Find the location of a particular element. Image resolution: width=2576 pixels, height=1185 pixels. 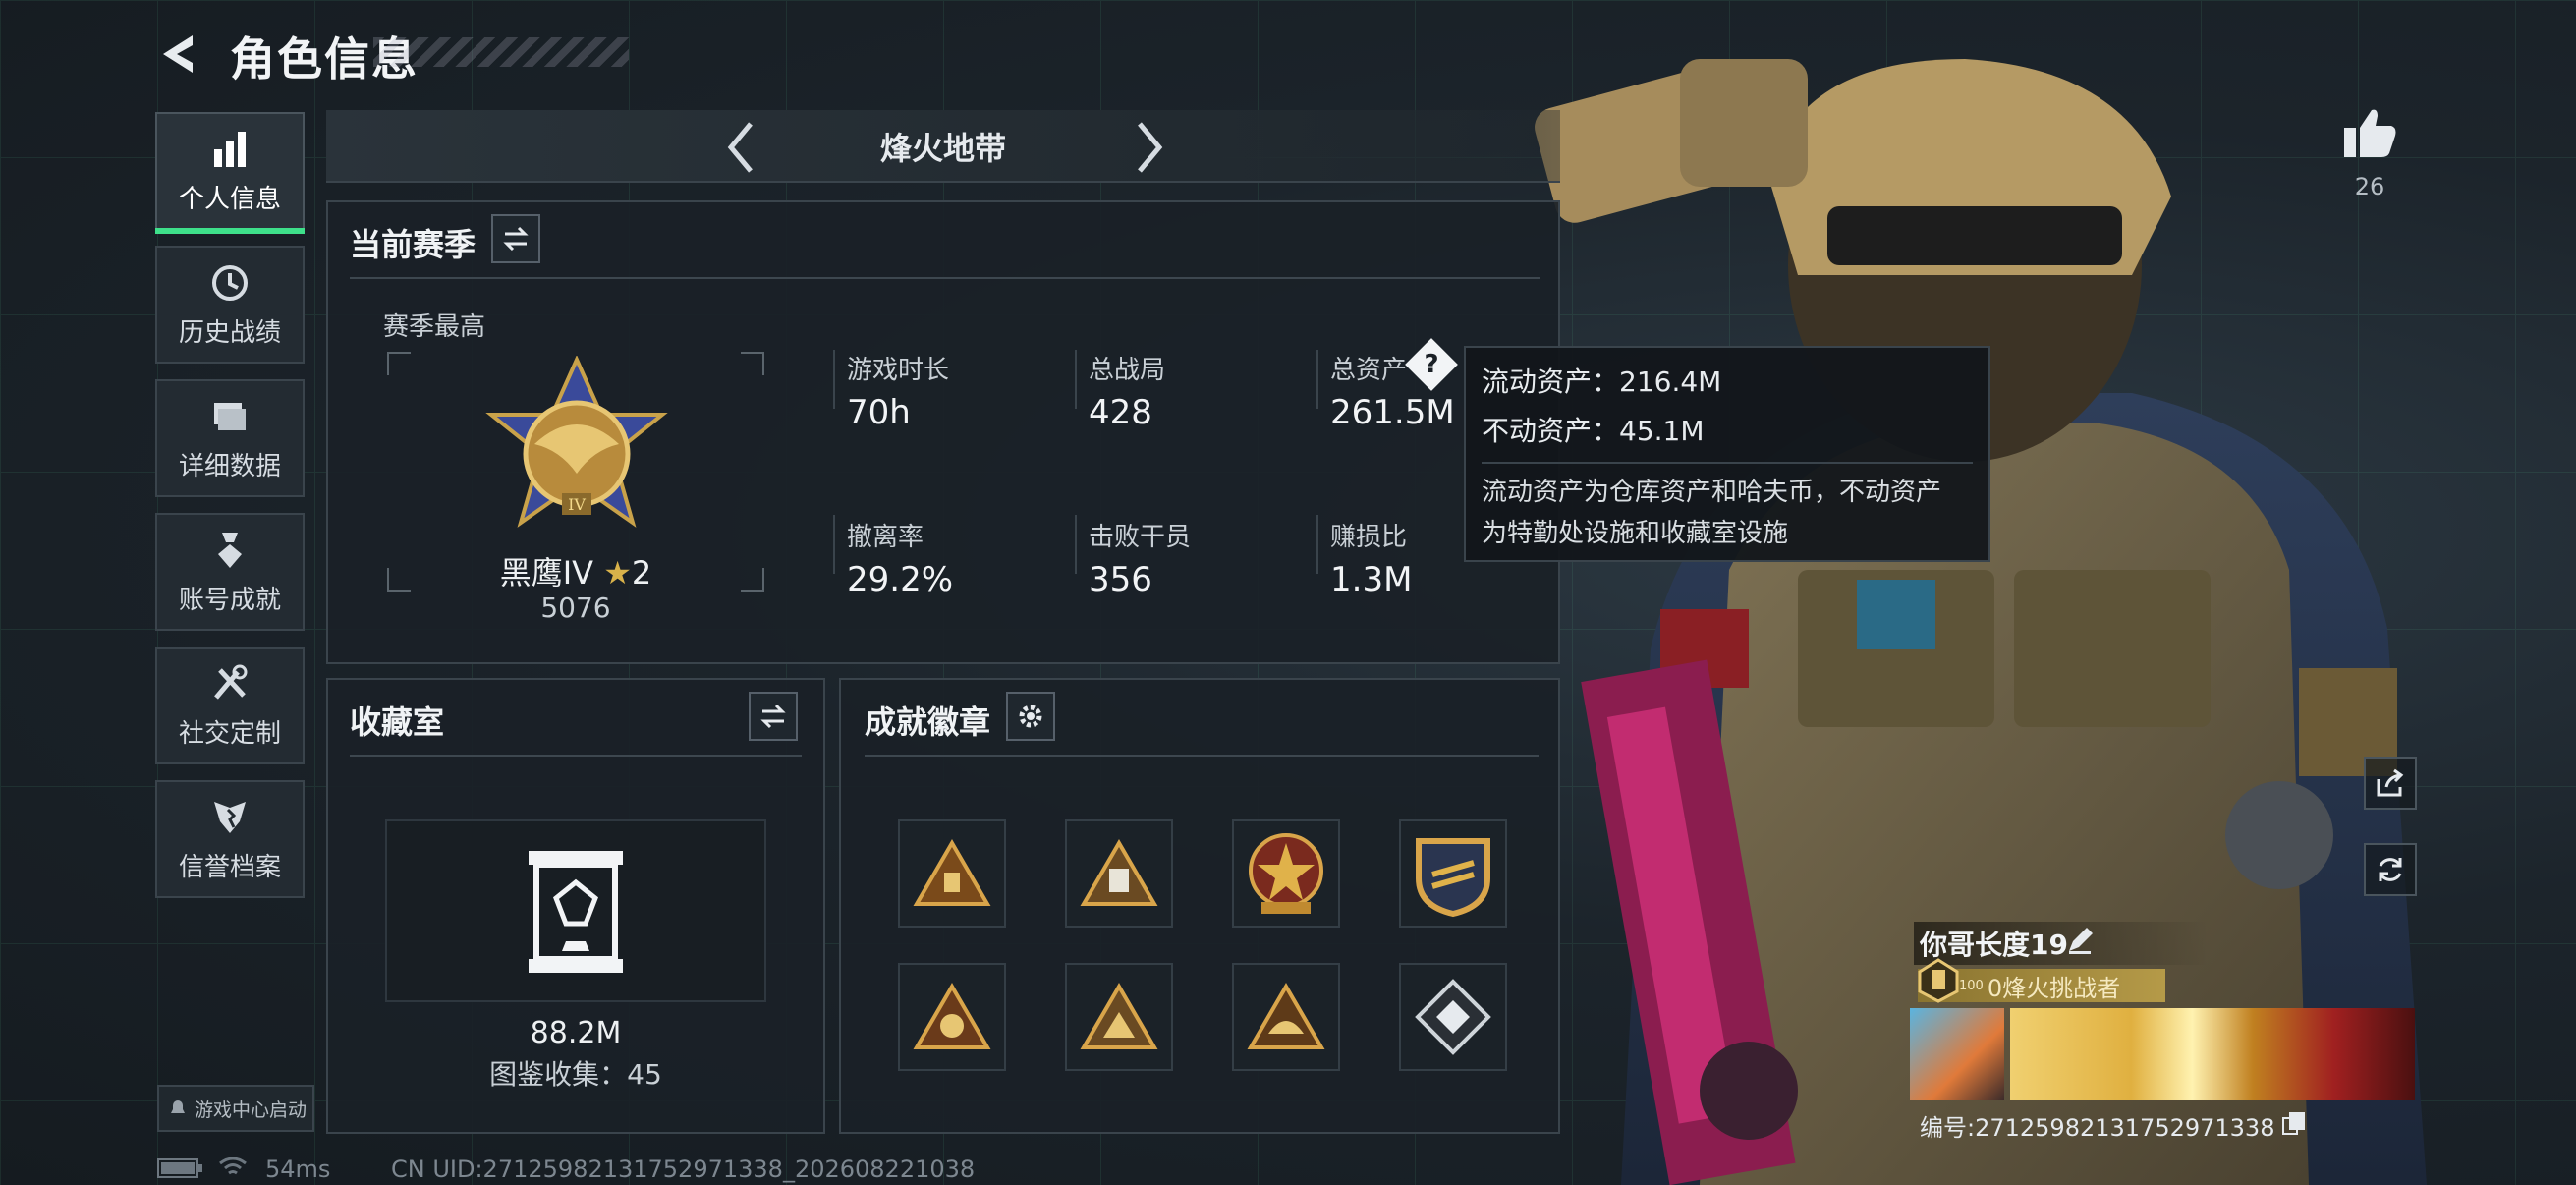

season-best-label: 赛季最高 is located at coordinates (434, 327).